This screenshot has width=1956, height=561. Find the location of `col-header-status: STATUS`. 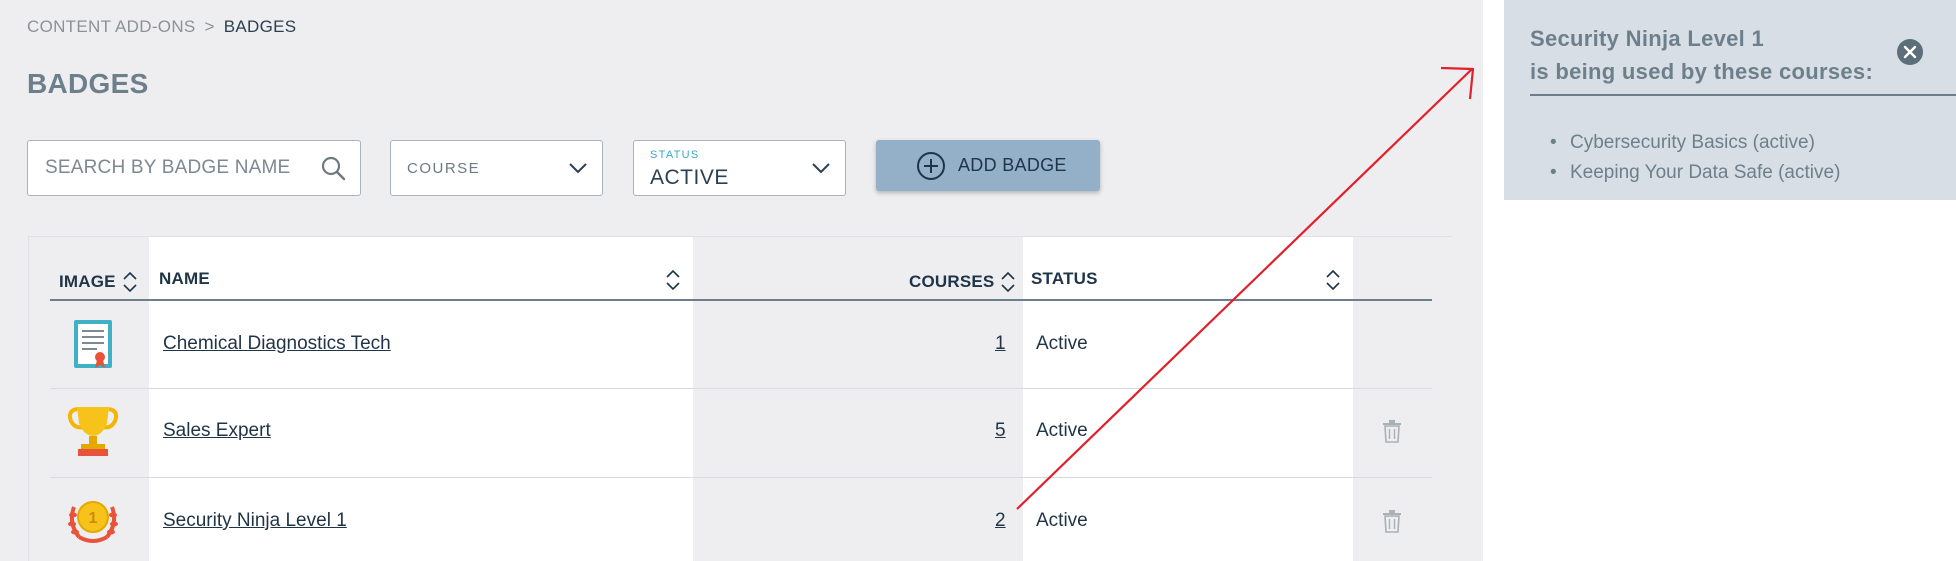

col-header-status: STATUS is located at coordinates (1064, 279).